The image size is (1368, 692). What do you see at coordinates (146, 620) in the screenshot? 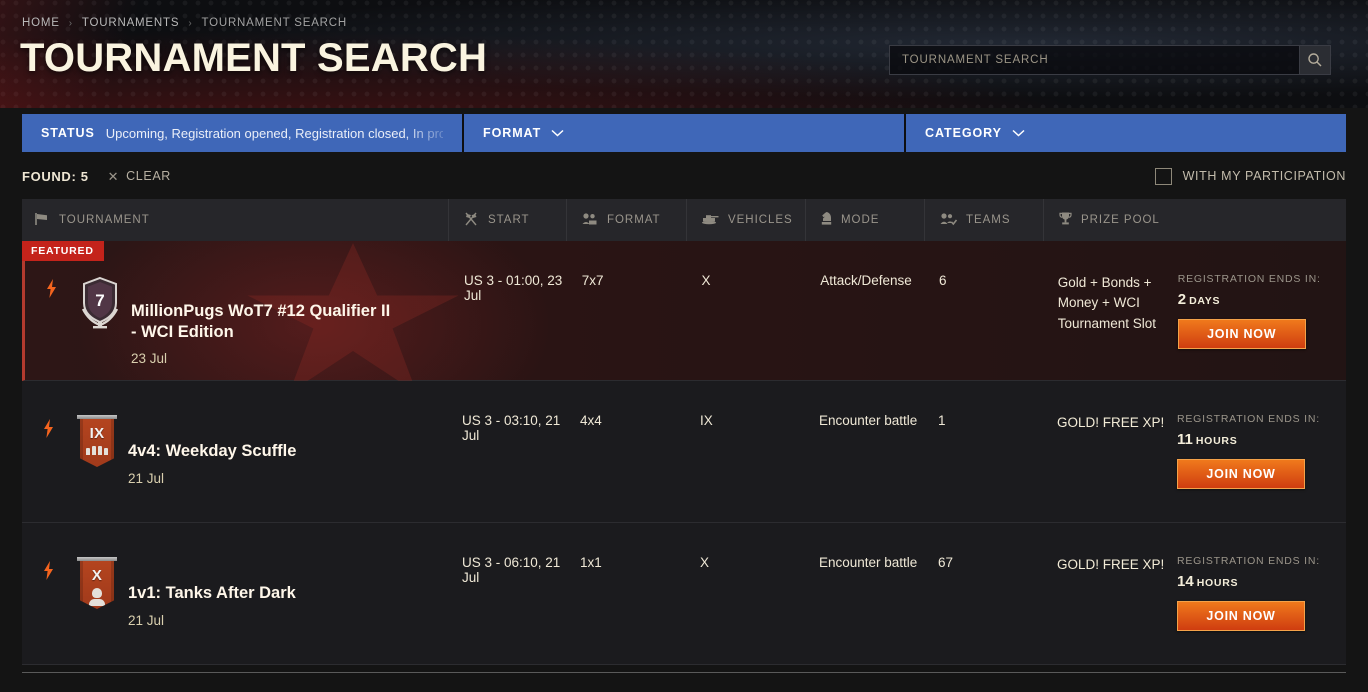
I see `tournament-date: 21 Jul` at bounding box center [146, 620].